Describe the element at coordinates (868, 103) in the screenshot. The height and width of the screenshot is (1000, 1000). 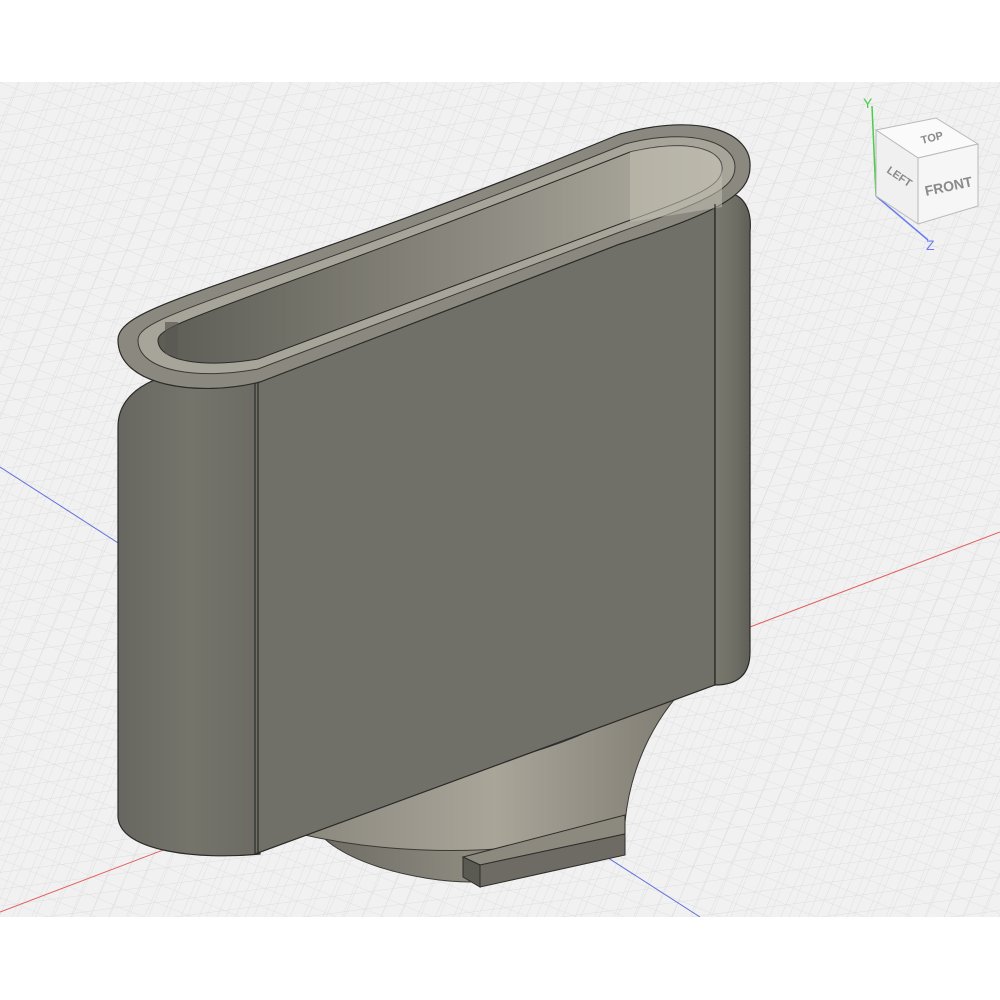
I see `y-axis-label: Y` at that location.